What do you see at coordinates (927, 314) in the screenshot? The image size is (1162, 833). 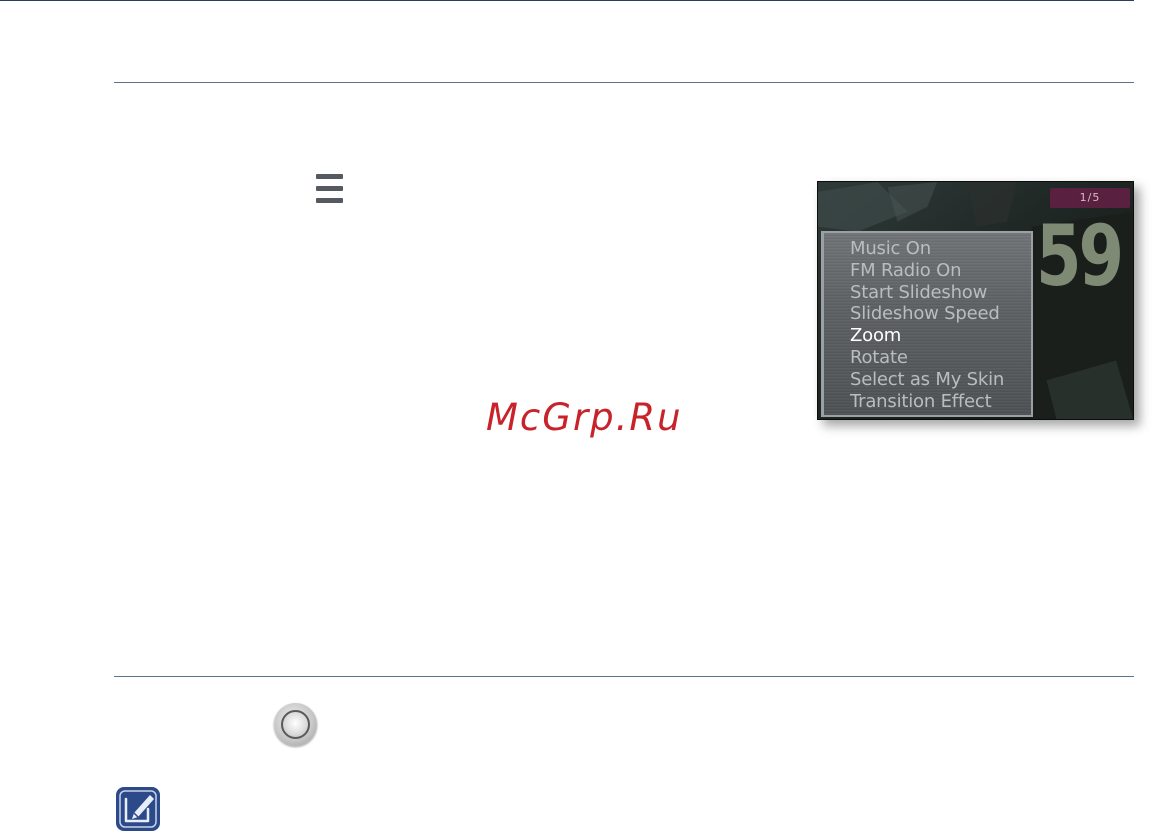 I see `menu-item-slideshow-speed: Slideshow Speed` at bounding box center [927, 314].